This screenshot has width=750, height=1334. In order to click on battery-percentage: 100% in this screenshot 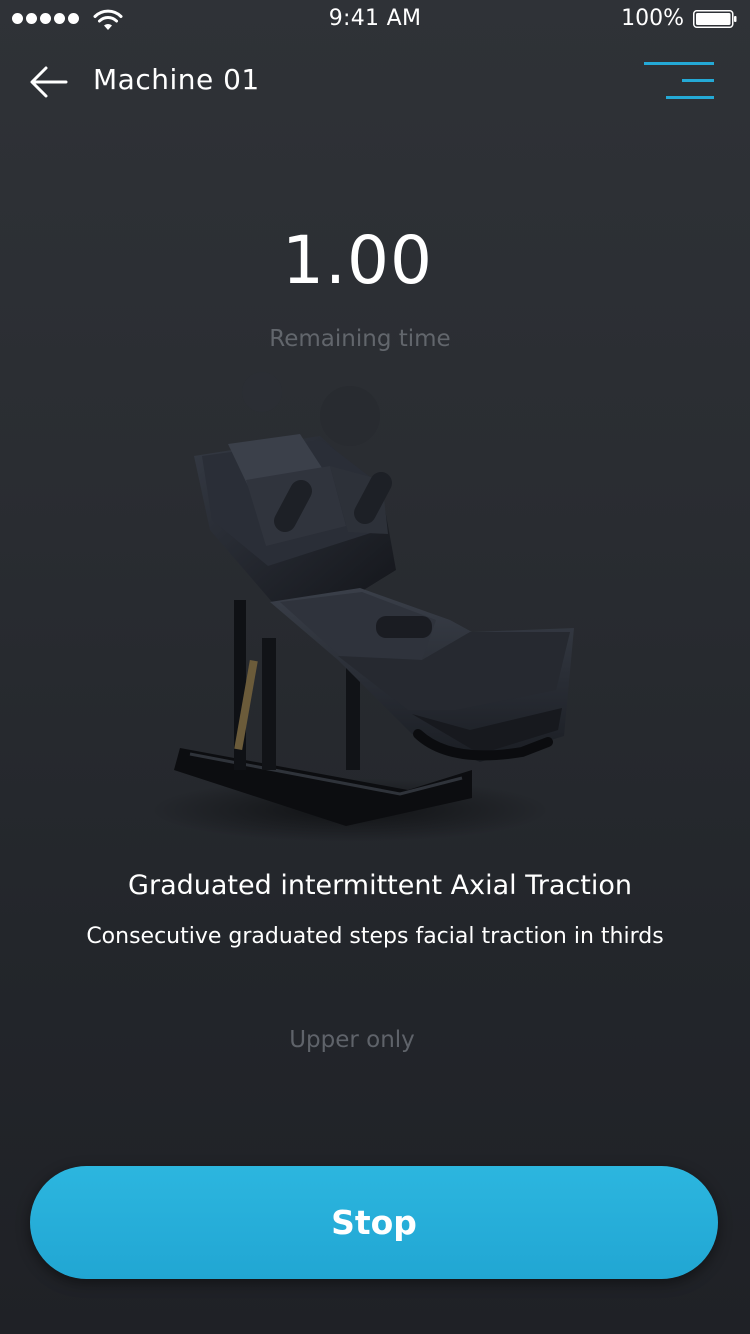, I will do `click(652, 18)`.